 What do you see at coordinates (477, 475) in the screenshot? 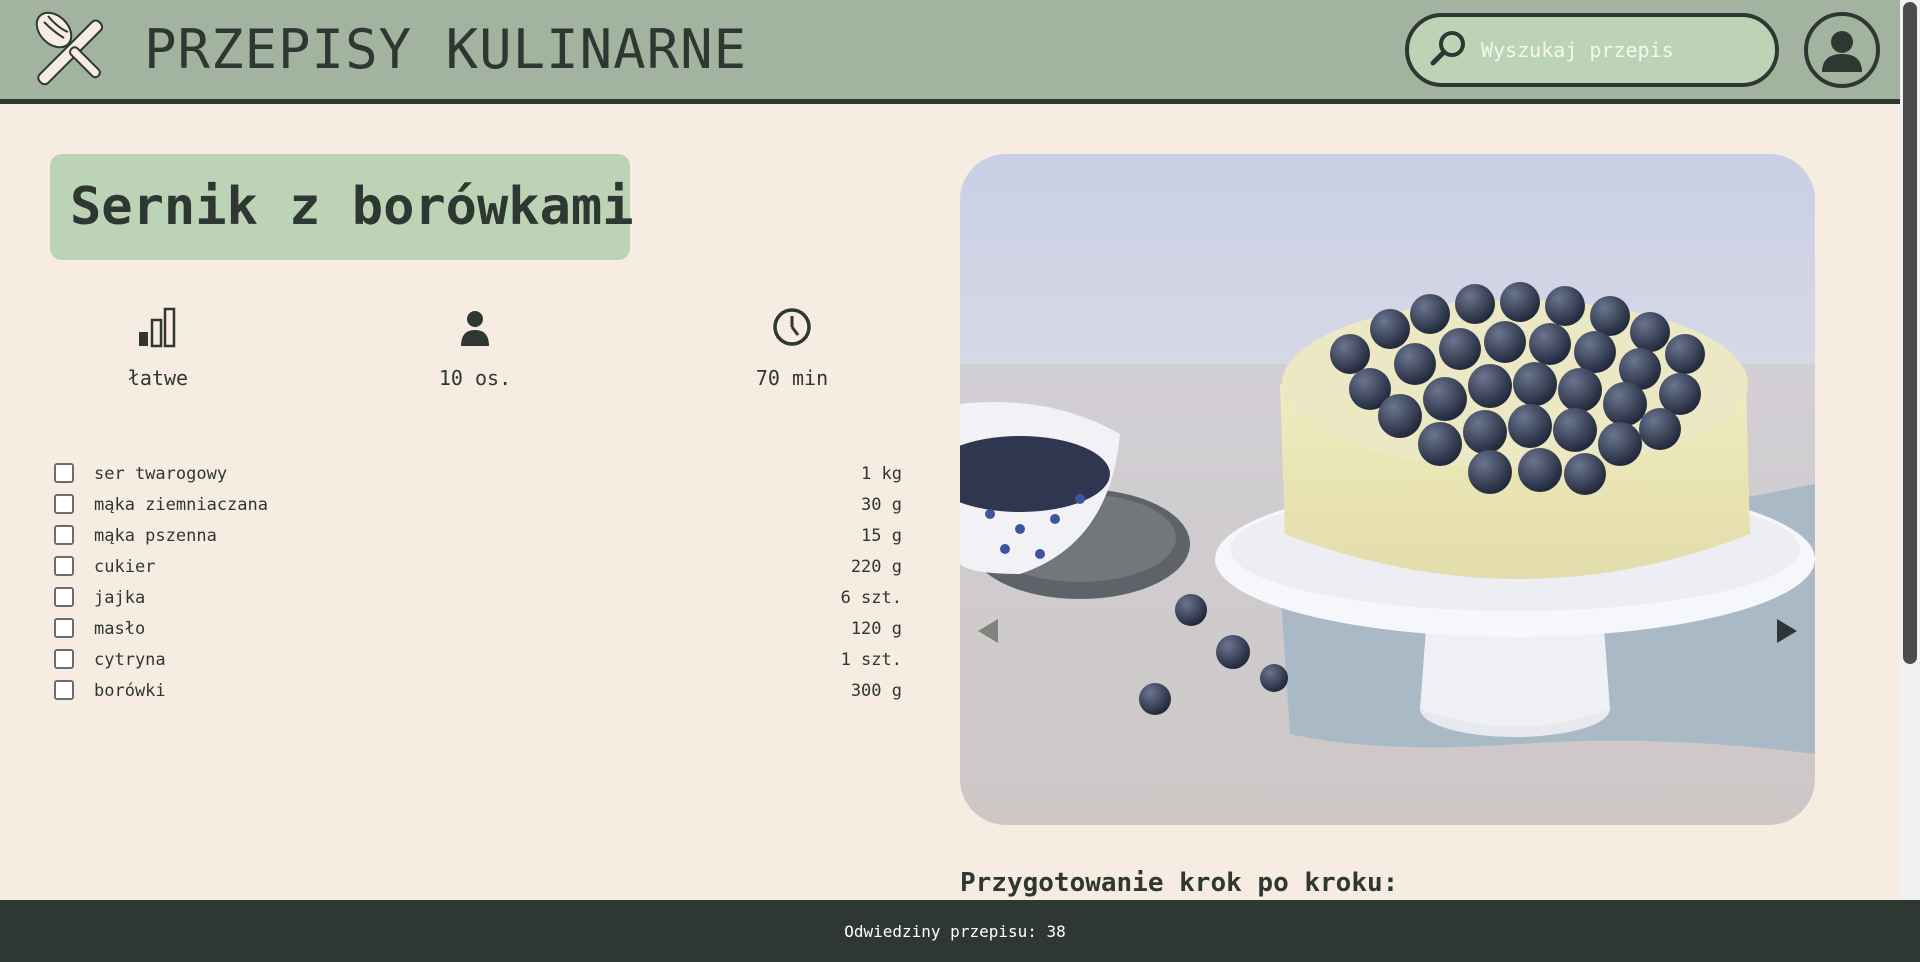
I see `ingredient-item: ser twarogowy 1 kg` at bounding box center [477, 475].